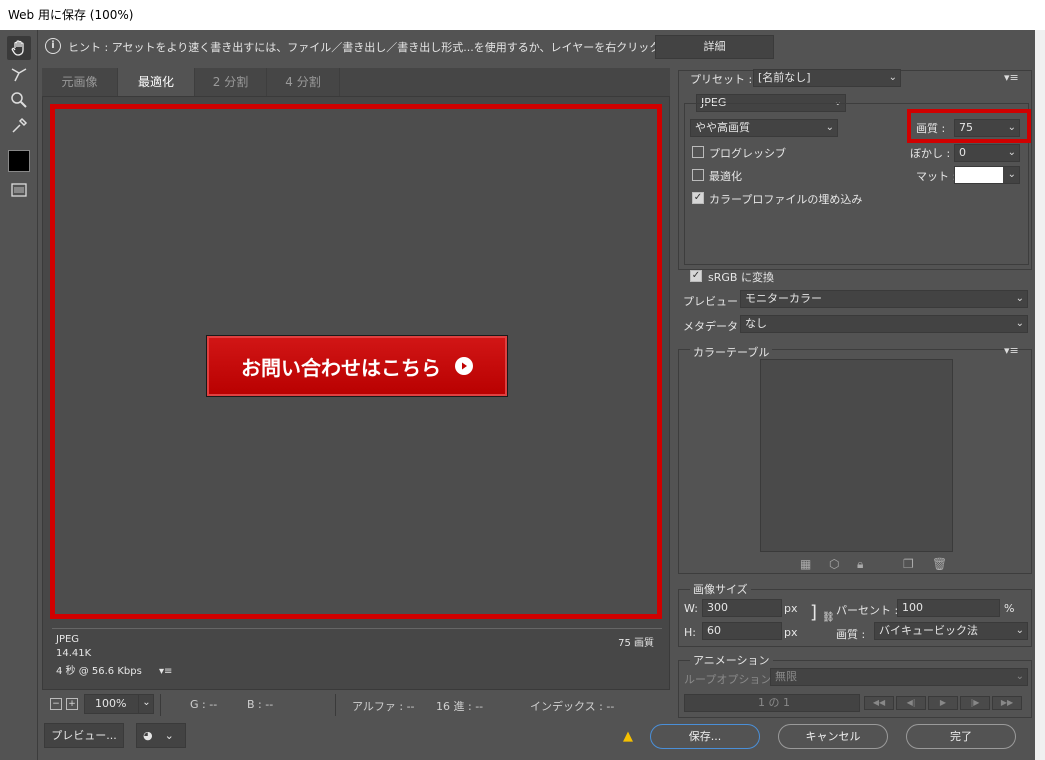  What do you see at coordinates (899, 677) in the screenshot?
I see `loop-select: 無限 ⌄` at bounding box center [899, 677].